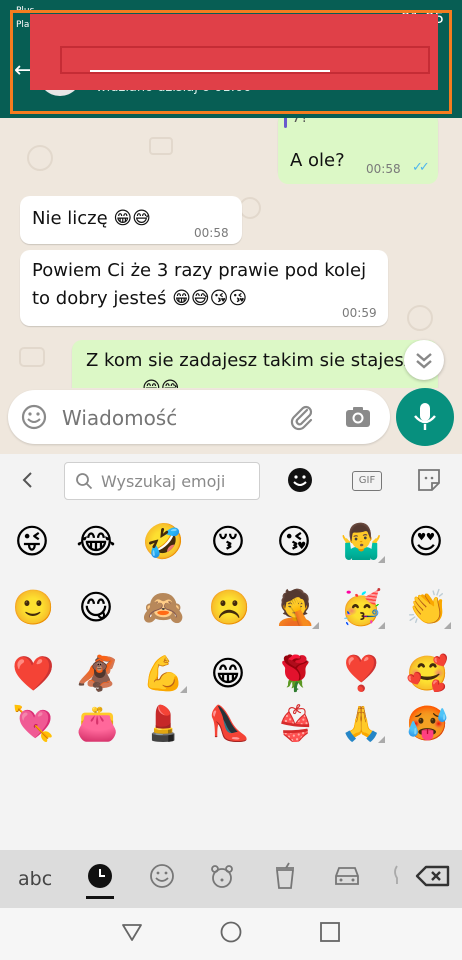 The height and width of the screenshot is (960, 462). Describe the element at coordinates (96, 542) in the screenshot. I see `emoji-key: 😂` at that location.